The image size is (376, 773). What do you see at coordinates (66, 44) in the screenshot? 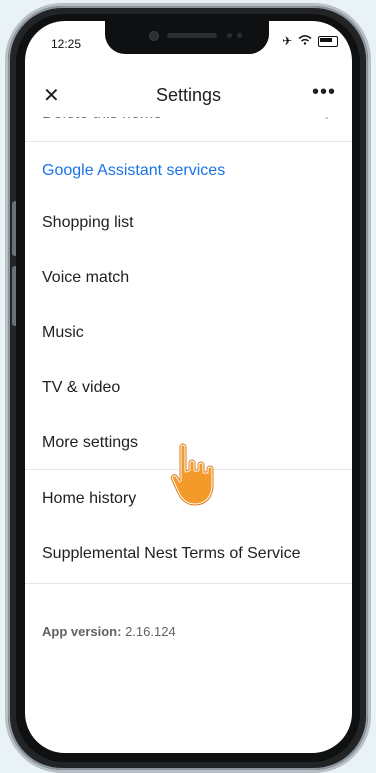
I see `status-time: 12:25` at bounding box center [66, 44].